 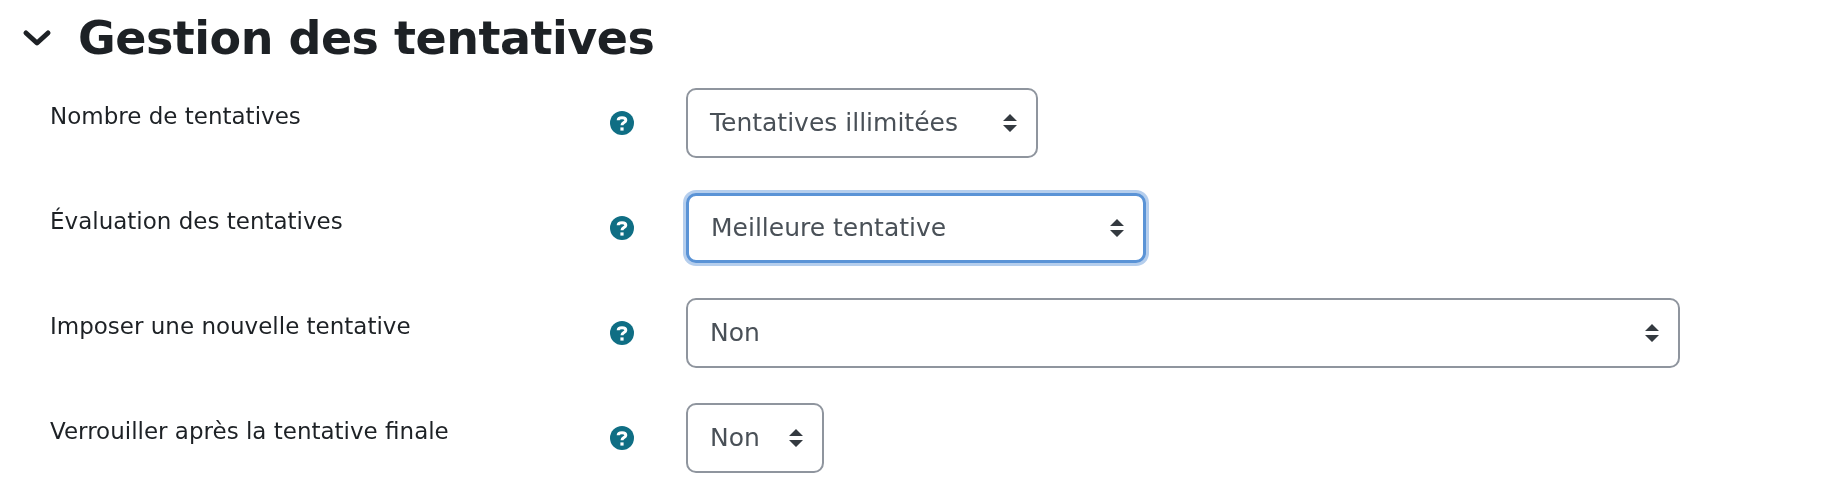 What do you see at coordinates (196, 221) in the screenshot?
I see `field-label: Évaluation des tentatives` at bounding box center [196, 221].